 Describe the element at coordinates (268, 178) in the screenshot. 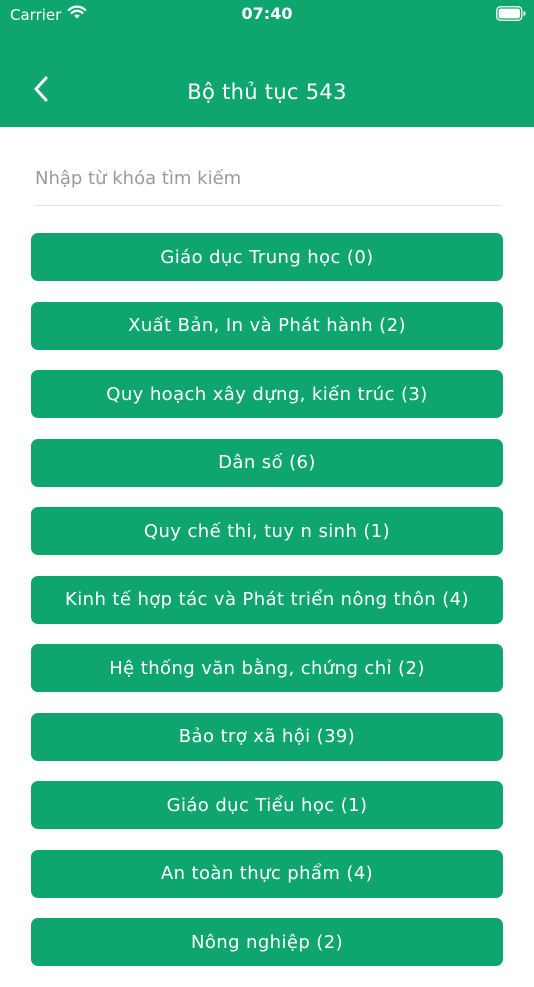

I see `search-input` at that location.